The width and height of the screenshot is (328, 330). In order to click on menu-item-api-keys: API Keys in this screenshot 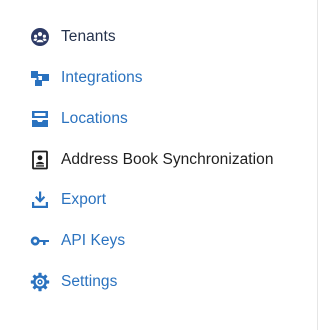, I will do `click(158, 241)`.